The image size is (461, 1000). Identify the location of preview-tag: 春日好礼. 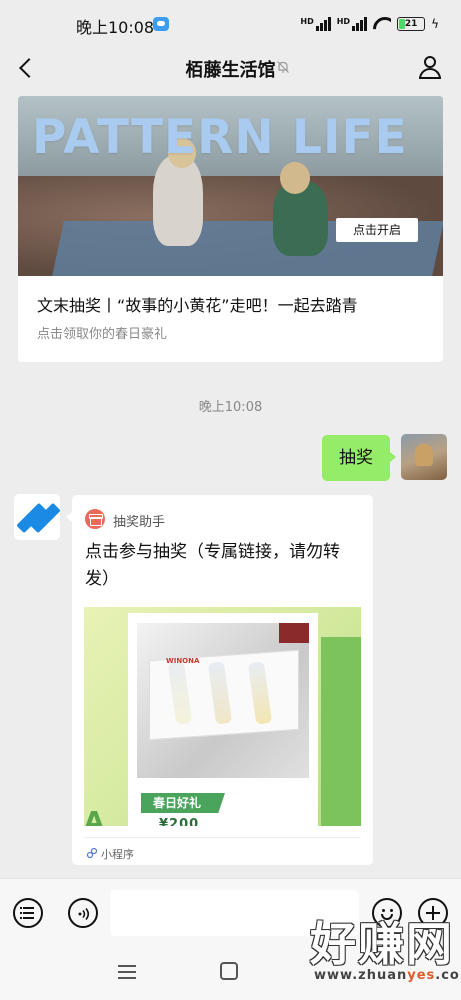
(183, 803).